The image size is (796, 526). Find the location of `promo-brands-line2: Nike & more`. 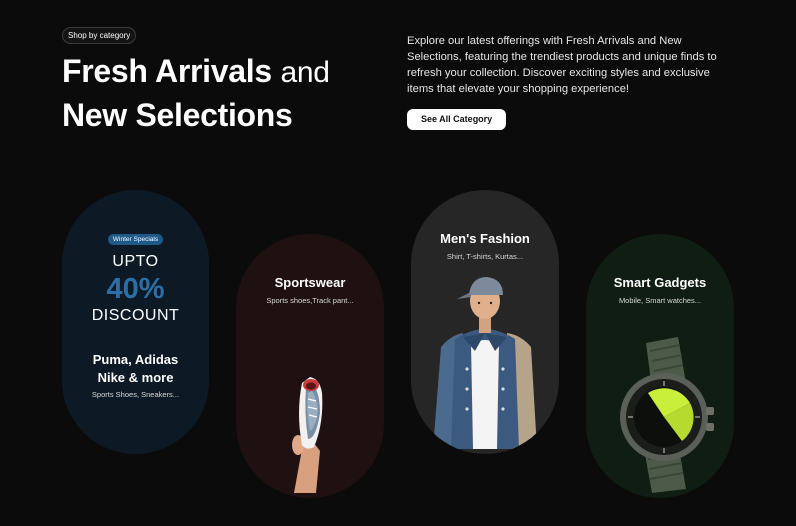

promo-brands-line2: Nike & more is located at coordinates (135, 377).